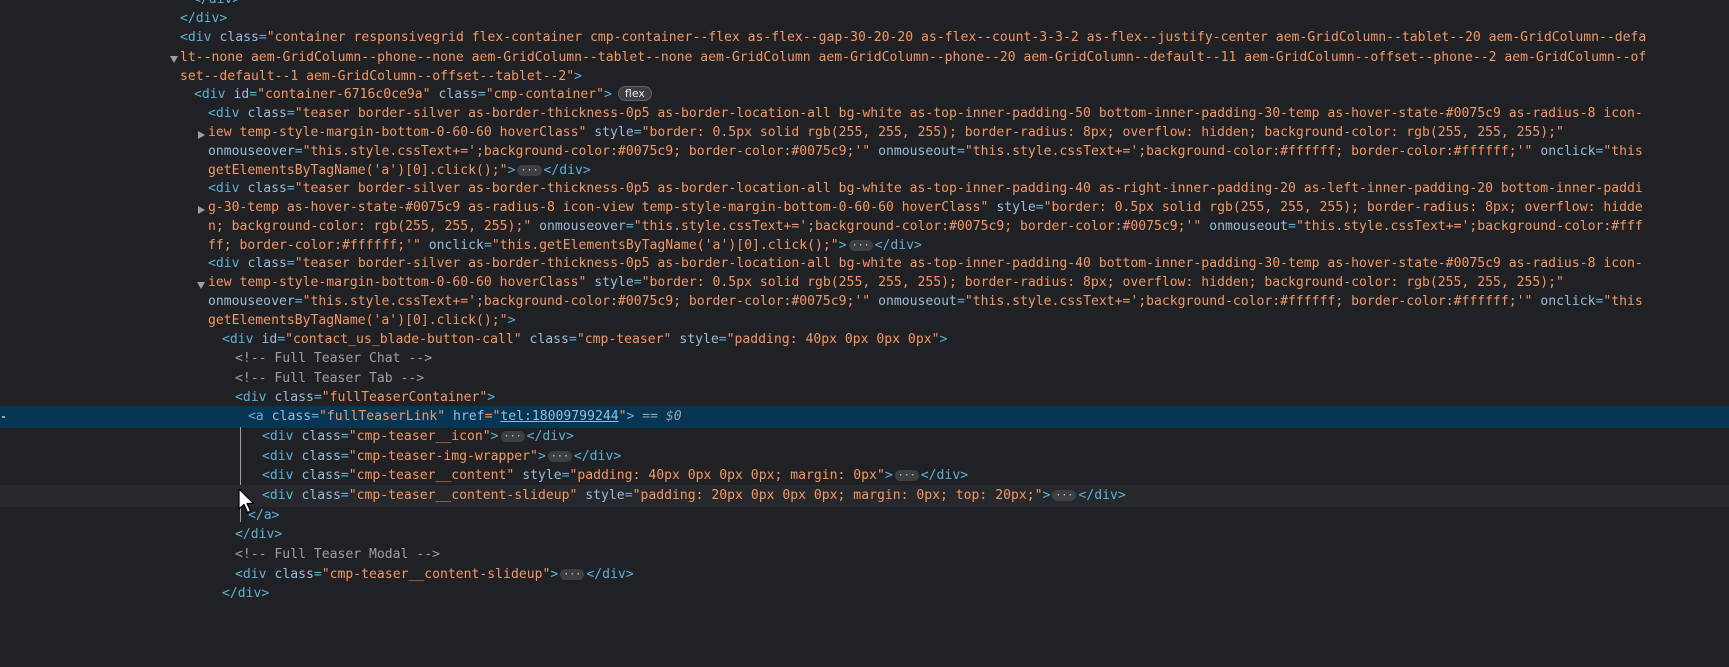 The height and width of the screenshot is (667, 1729). What do you see at coordinates (334, 358) in the screenshot?
I see `comment-text: <!-- Full Teaser Chat -->` at bounding box center [334, 358].